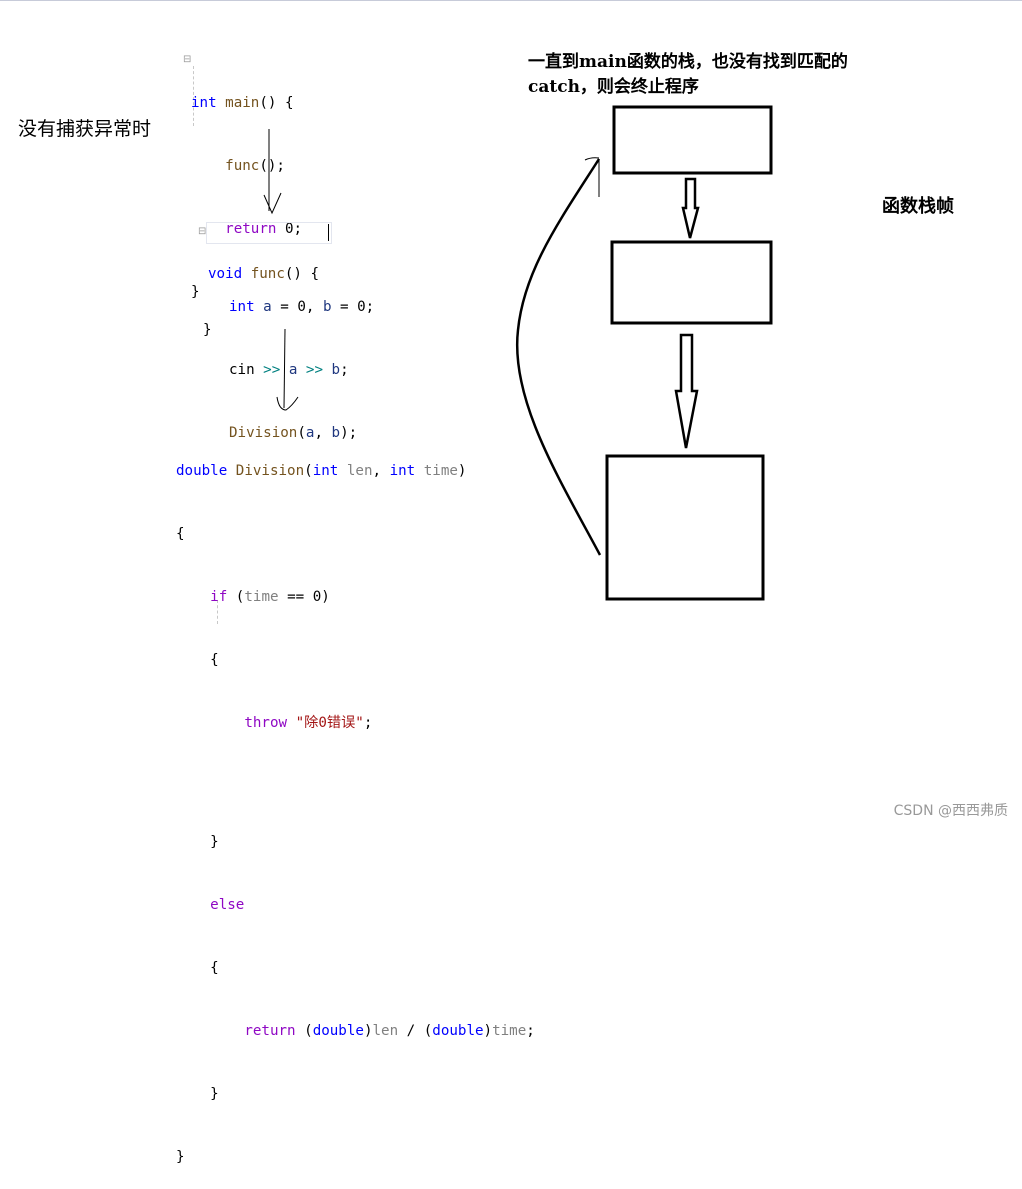 The height and width of the screenshot is (1189, 1022). I want to click on frame-arrow-func-to-division, so click(686, 391).